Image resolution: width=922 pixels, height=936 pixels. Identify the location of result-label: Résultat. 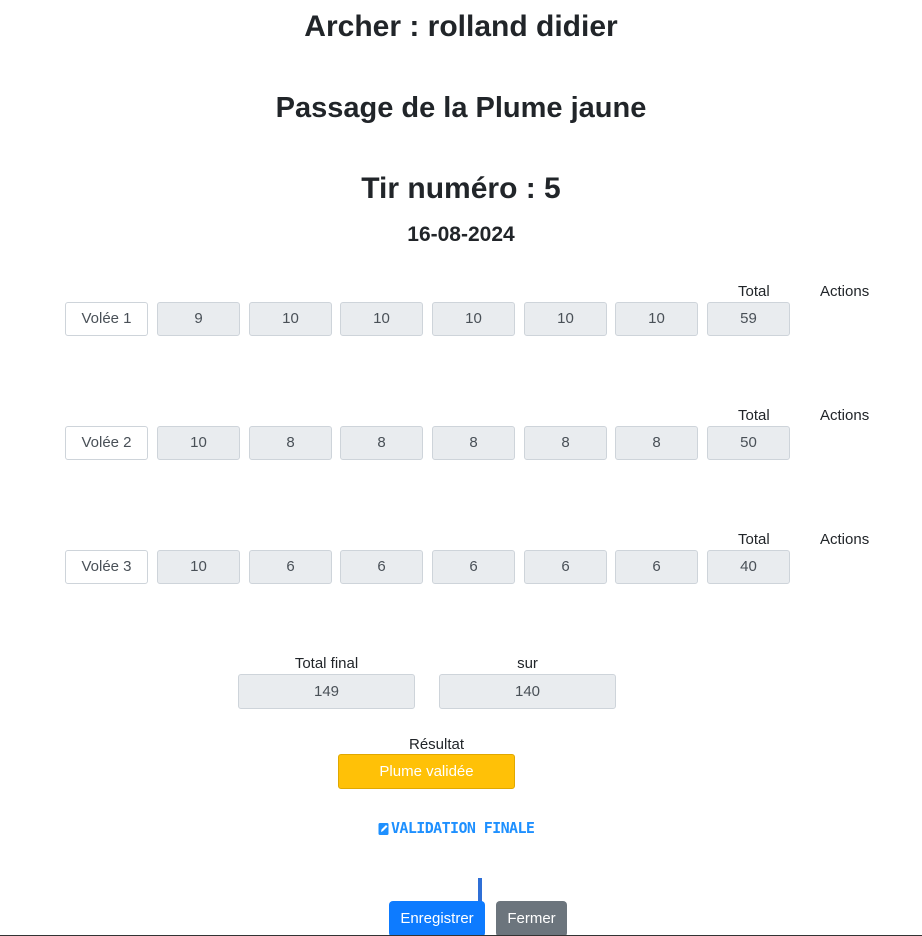
(436, 744).